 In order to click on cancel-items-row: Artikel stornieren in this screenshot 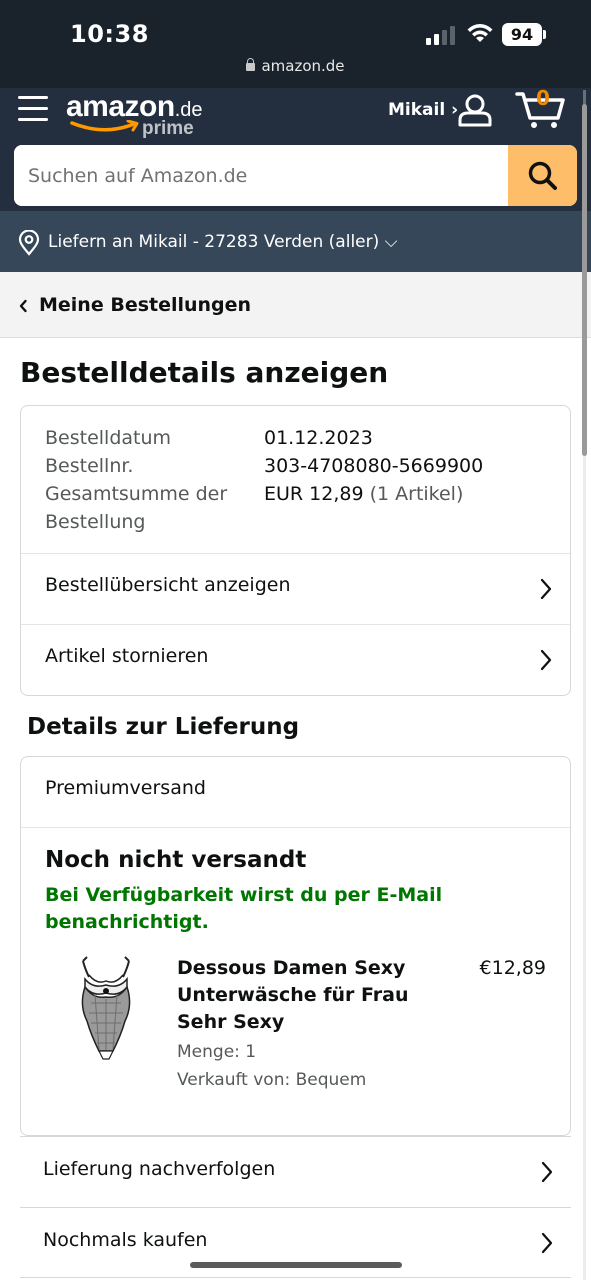, I will do `click(295, 660)`.